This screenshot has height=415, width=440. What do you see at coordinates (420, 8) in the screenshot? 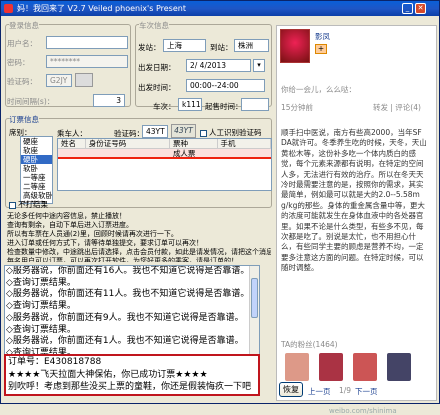
I see `close-button: ✕` at bounding box center [420, 8].